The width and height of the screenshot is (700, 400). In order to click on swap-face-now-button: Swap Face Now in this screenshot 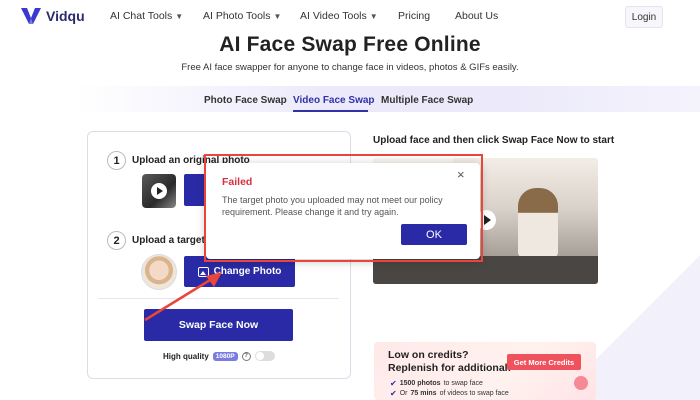, I will do `click(218, 325)`.